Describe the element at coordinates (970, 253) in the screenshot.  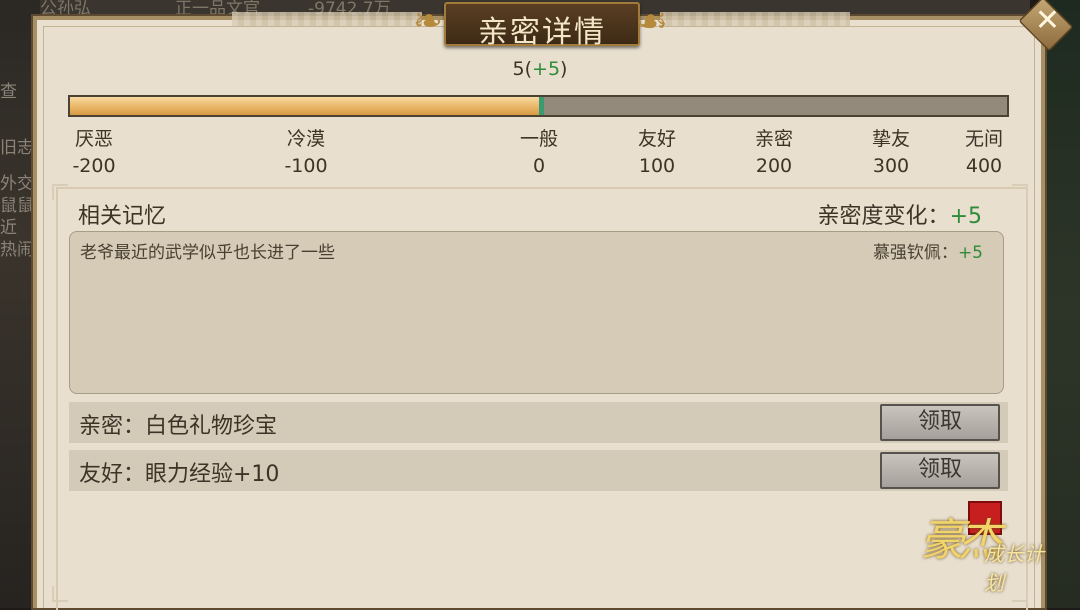
I see `memory-entry-value: +5` at that location.